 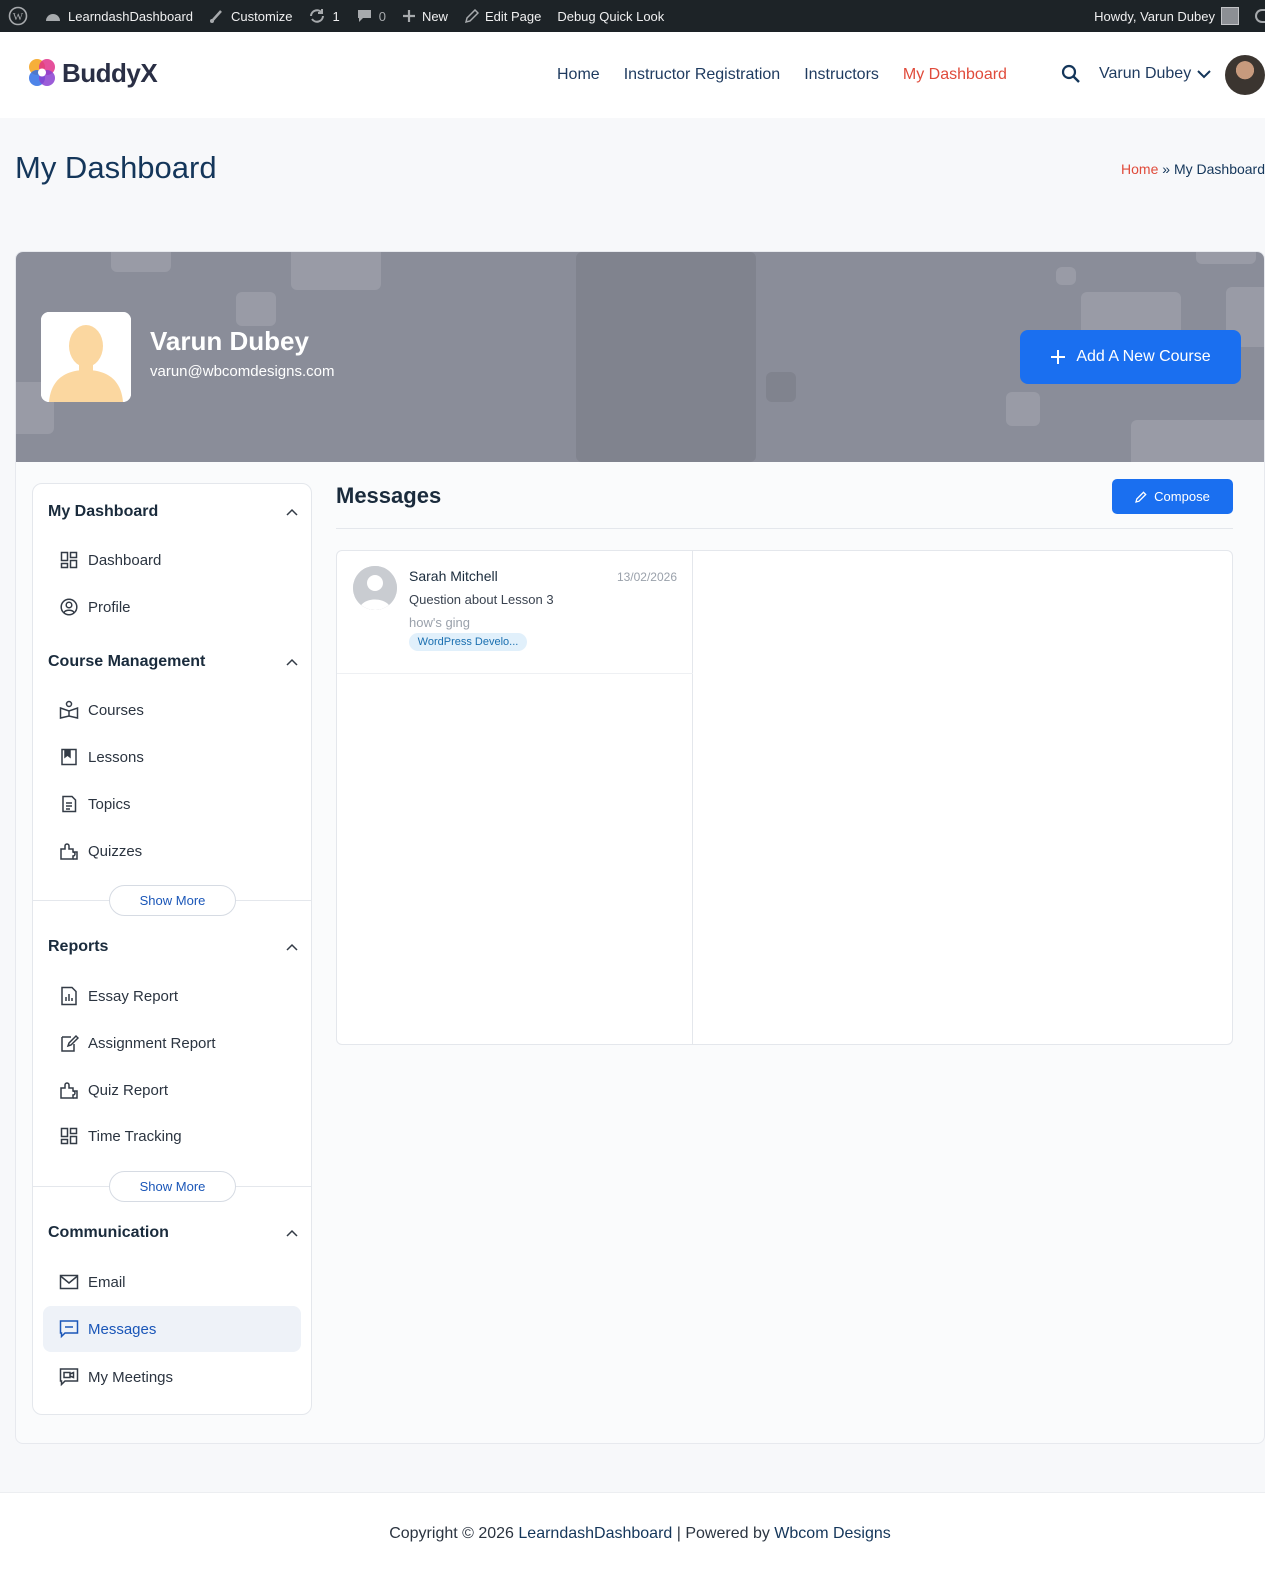 What do you see at coordinates (955, 75) in the screenshot?
I see `nav-my-dashboard: My Dashboard` at bounding box center [955, 75].